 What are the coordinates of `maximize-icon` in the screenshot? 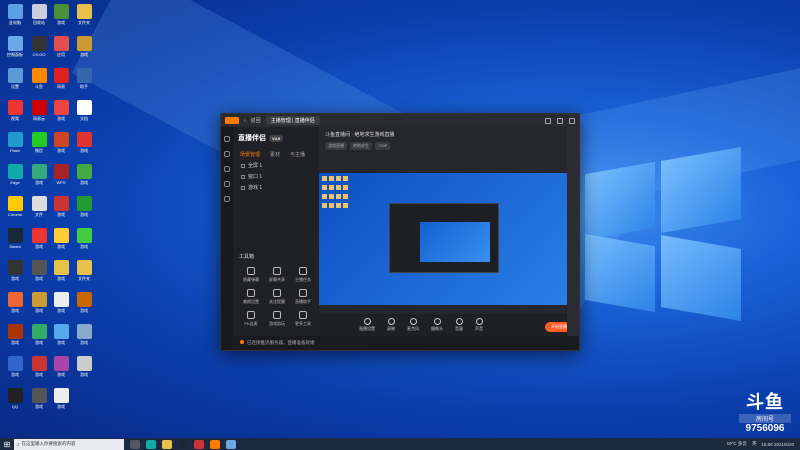 It's located at (560, 120).